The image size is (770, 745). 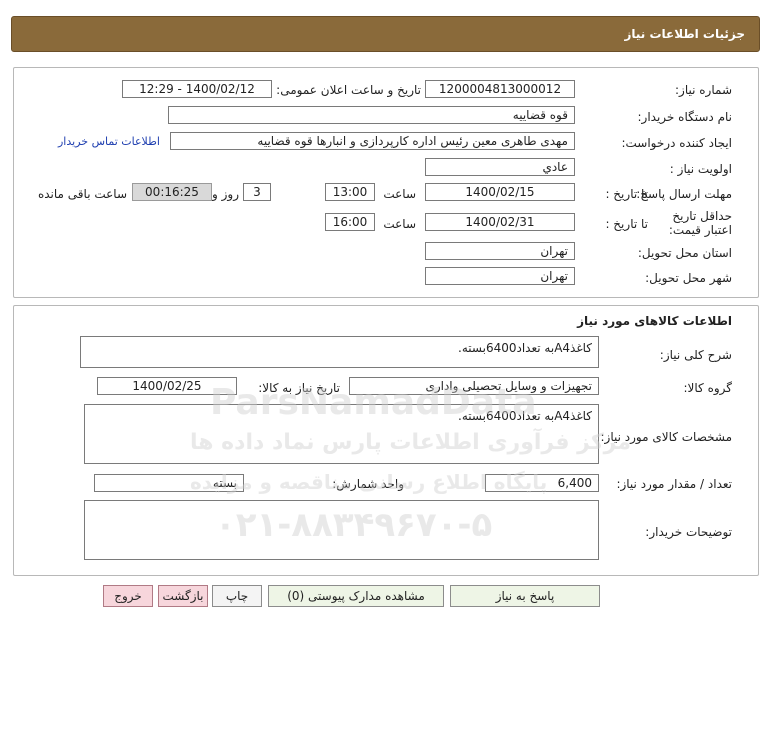 I want to click on announce-label: تاریخ و ساعت اعلان عمومی:, so click(x=348, y=90).